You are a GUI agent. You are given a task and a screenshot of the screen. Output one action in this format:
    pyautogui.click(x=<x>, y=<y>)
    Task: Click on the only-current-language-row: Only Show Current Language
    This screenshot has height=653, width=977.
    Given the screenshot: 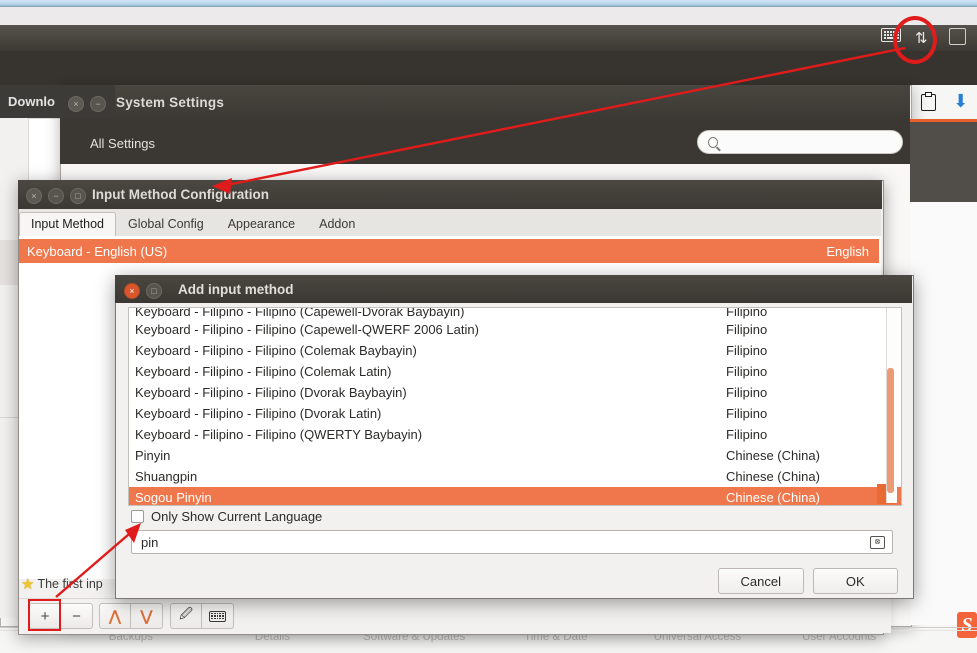 What is the action you would take?
    pyautogui.click(x=226, y=516)
    